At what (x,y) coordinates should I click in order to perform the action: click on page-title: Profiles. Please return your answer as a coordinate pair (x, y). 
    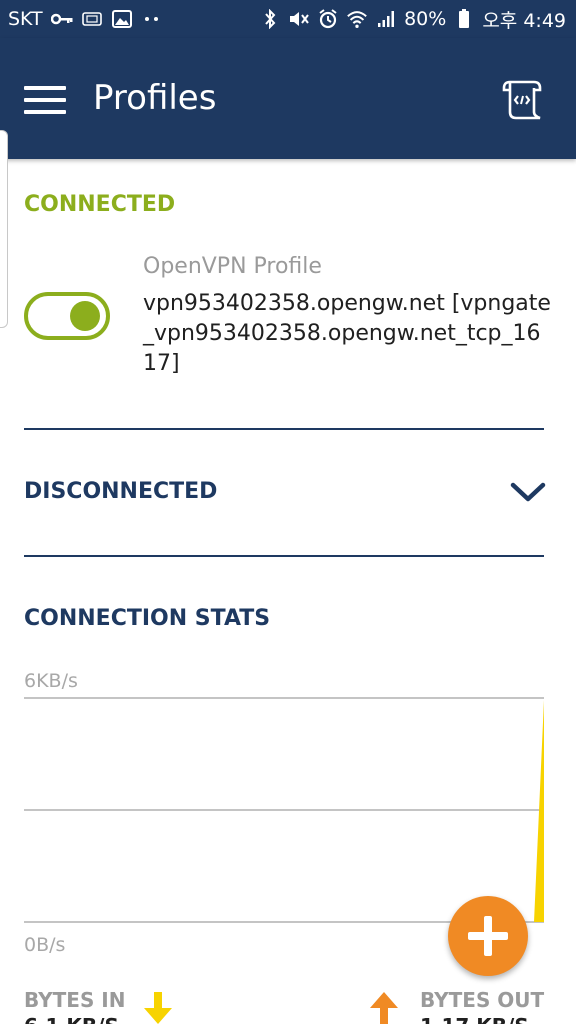
    Looking at the image, I should click on (155, 98).